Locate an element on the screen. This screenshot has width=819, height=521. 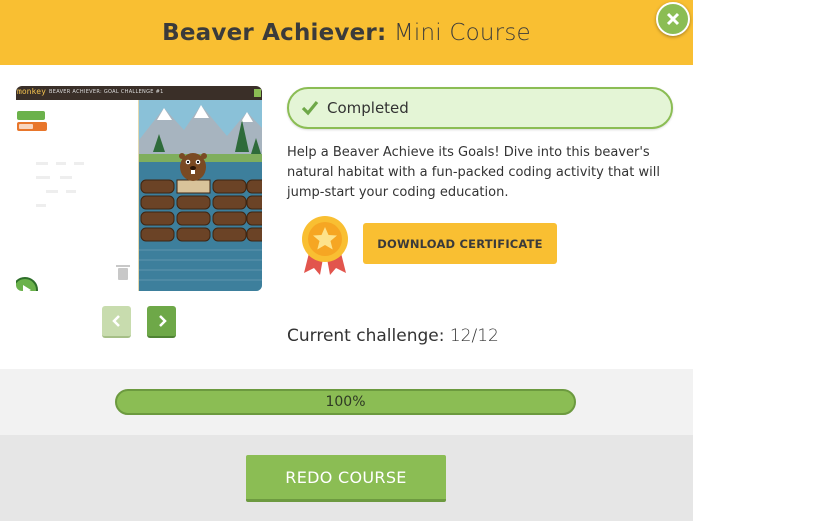
preview-logo: monkey is located at coordinates (31, 91).